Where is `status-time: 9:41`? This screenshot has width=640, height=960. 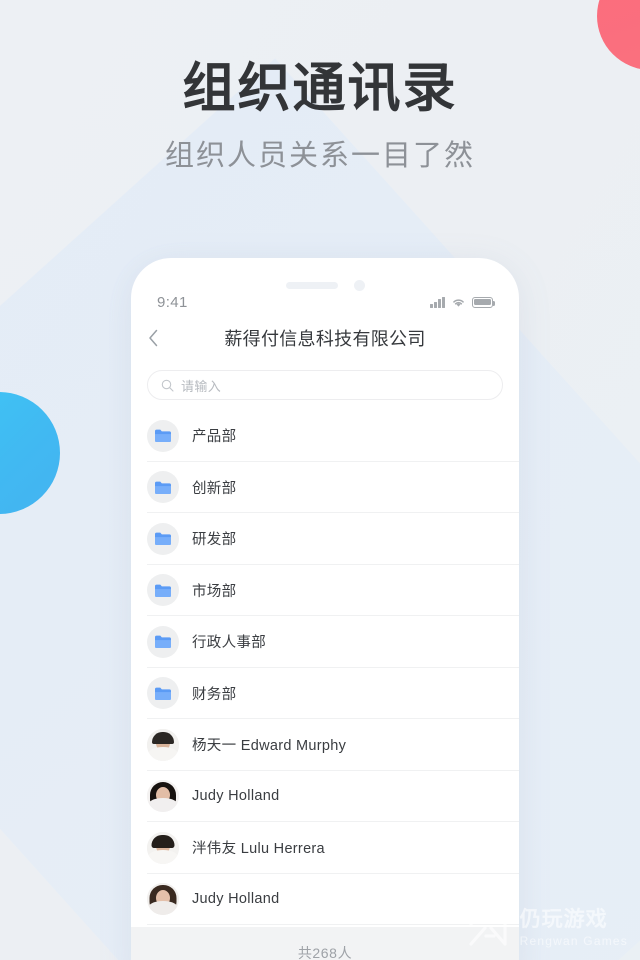 status-time: 9:41 is located at coordinates (172, 302).